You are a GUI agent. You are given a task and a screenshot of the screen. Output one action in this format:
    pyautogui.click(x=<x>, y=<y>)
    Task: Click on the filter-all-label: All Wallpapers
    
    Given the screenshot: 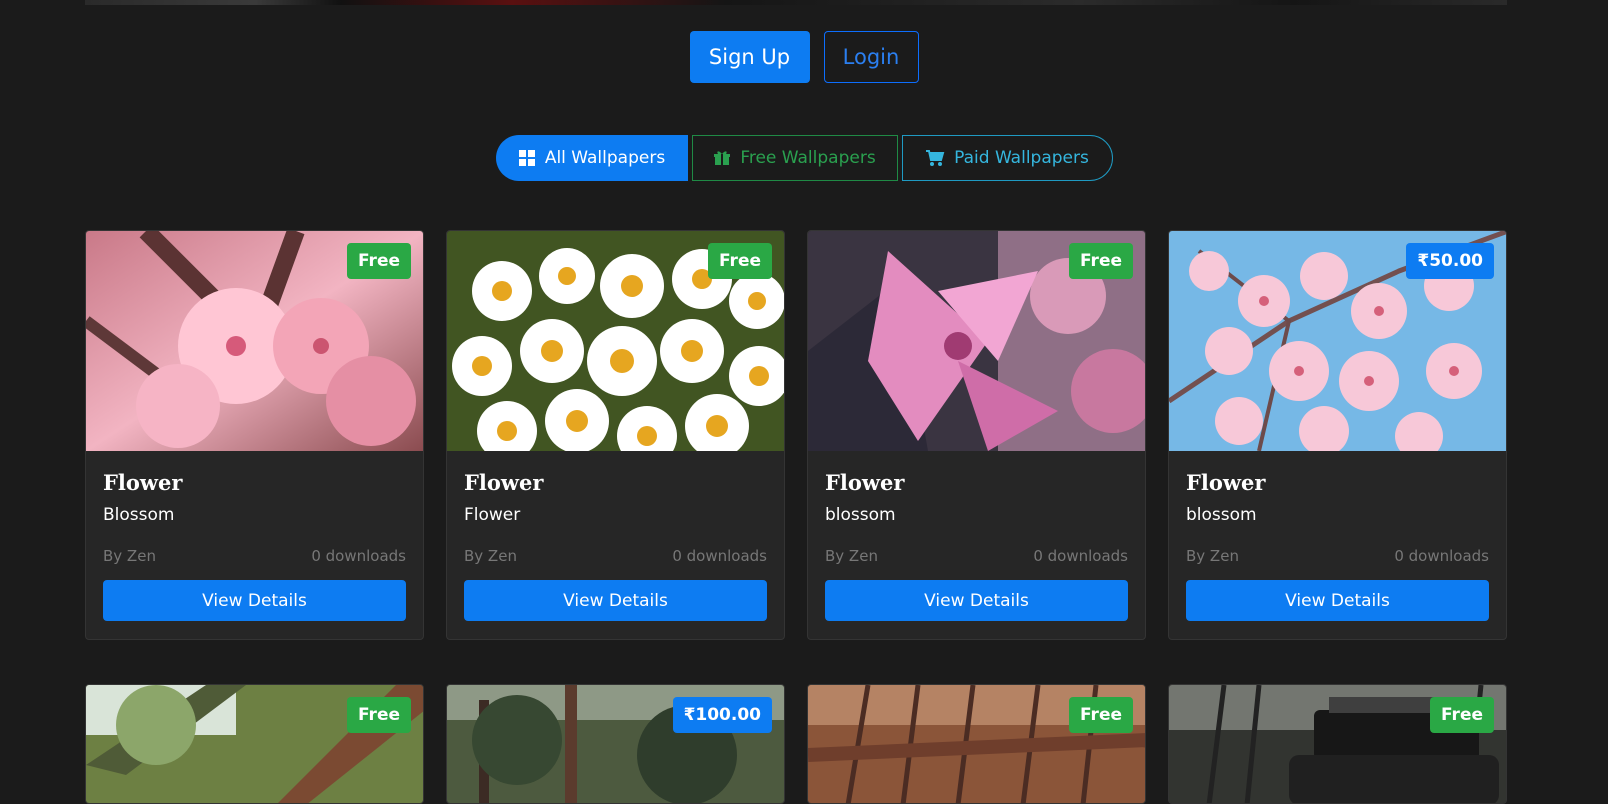 What is the action you would take?
    pyautogui.click(x=605, y=158)
    